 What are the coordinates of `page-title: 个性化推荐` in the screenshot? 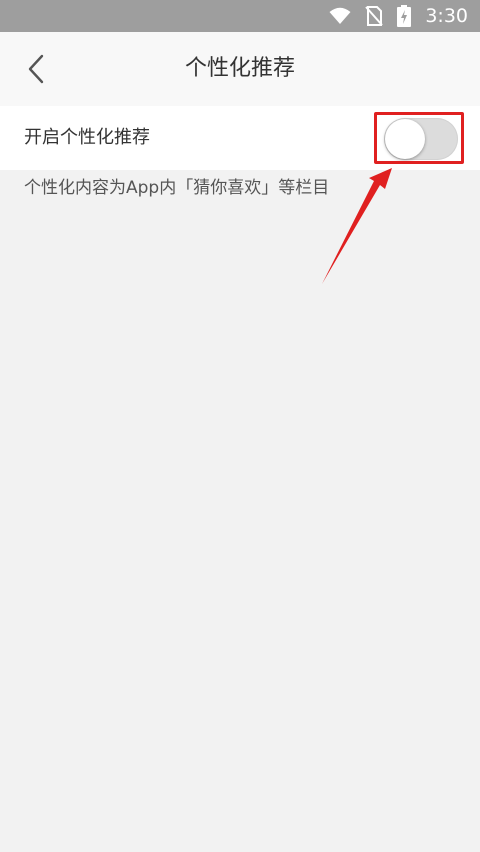 It's located at (239, 68).